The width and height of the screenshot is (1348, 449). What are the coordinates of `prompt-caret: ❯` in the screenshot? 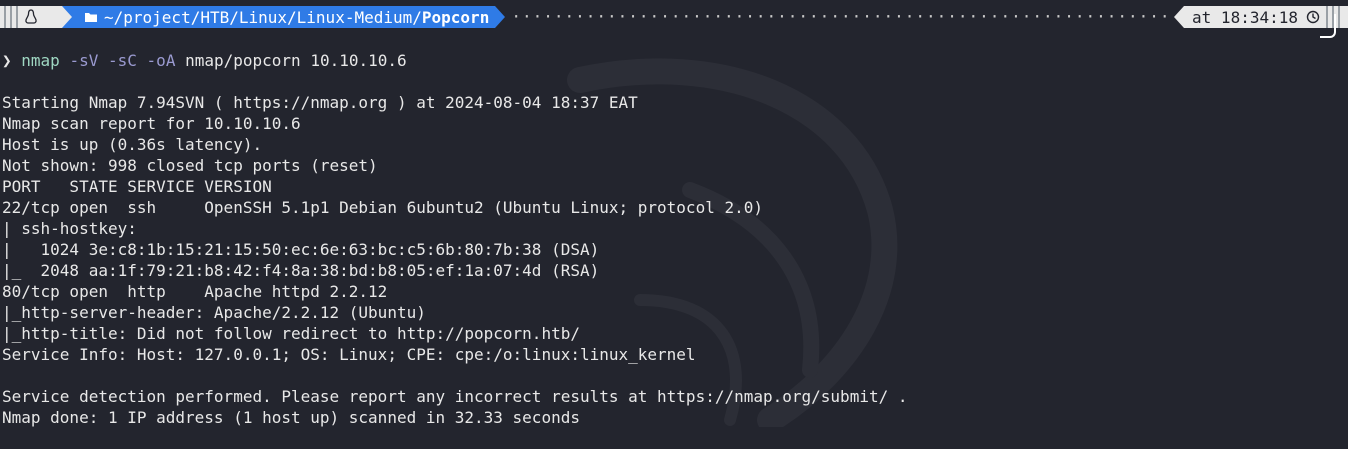 It's located at (7, 60).